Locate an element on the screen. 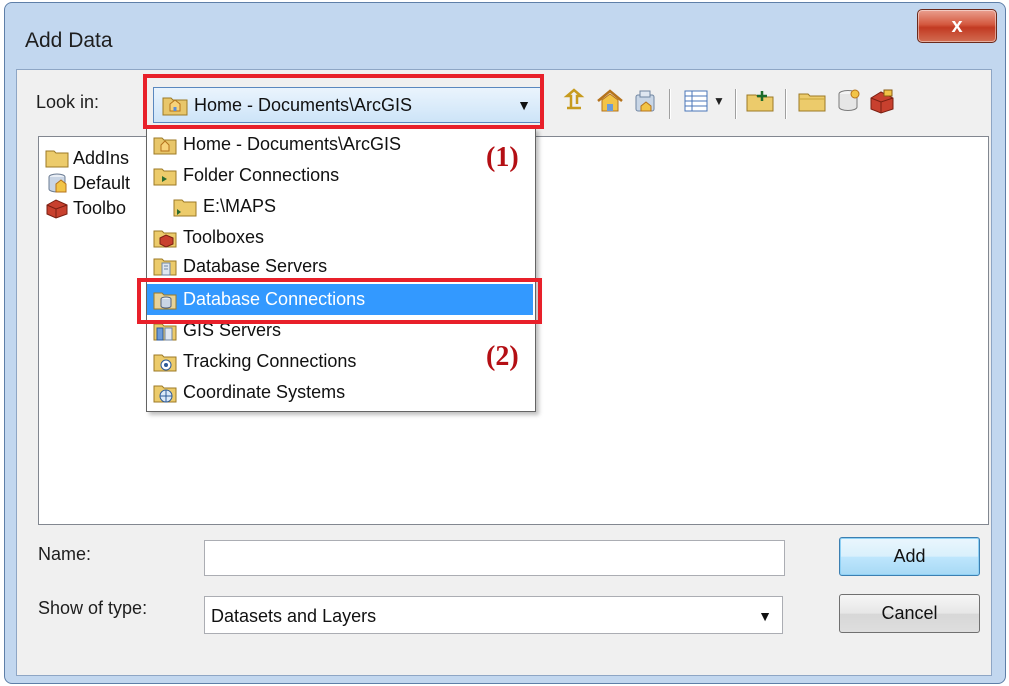  toolbar: ▼ is located at coordinates (772, 103).